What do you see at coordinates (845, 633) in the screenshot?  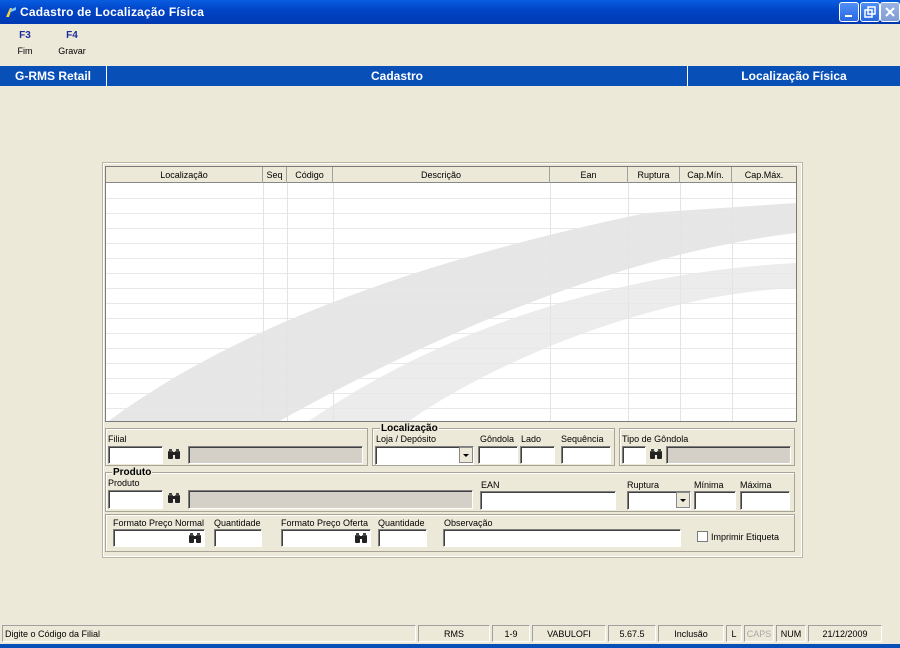 I see `status-date: 21/12/2009` at bounding box center [845, 633].